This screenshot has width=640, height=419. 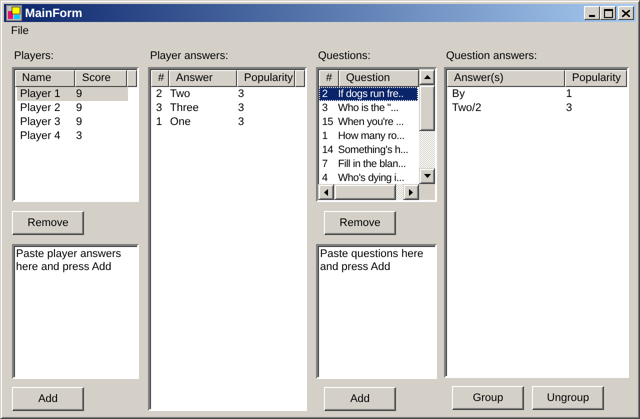 I want to click on list-cell-text: Three, so click(x=185, y=108).